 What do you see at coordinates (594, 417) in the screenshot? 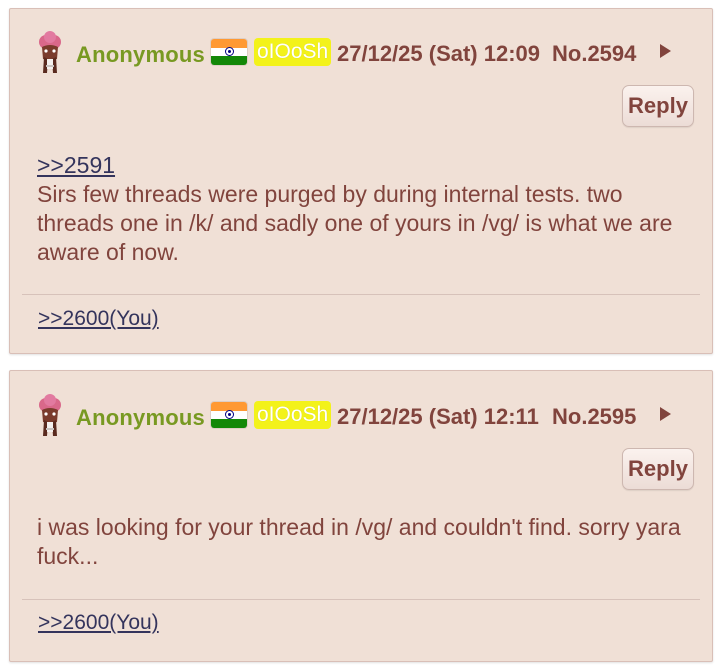
I see `post-number: No.2595` at bounding box center [594, 417].